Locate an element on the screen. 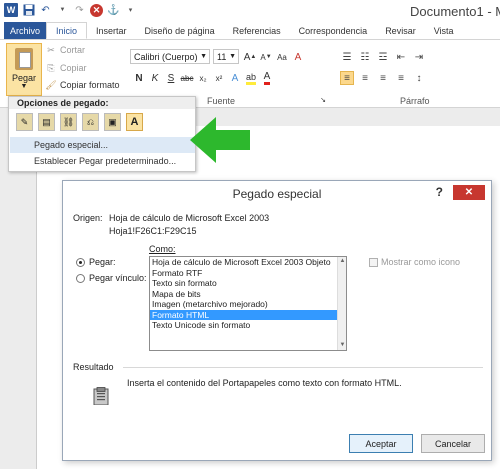 Image resolution: width=500 pixels, height=469 pixels. title-bar: W ↶ ▼ ↷ ✕ ⚓ ▾ Documento1 - M is located at coordinates (250, 11).